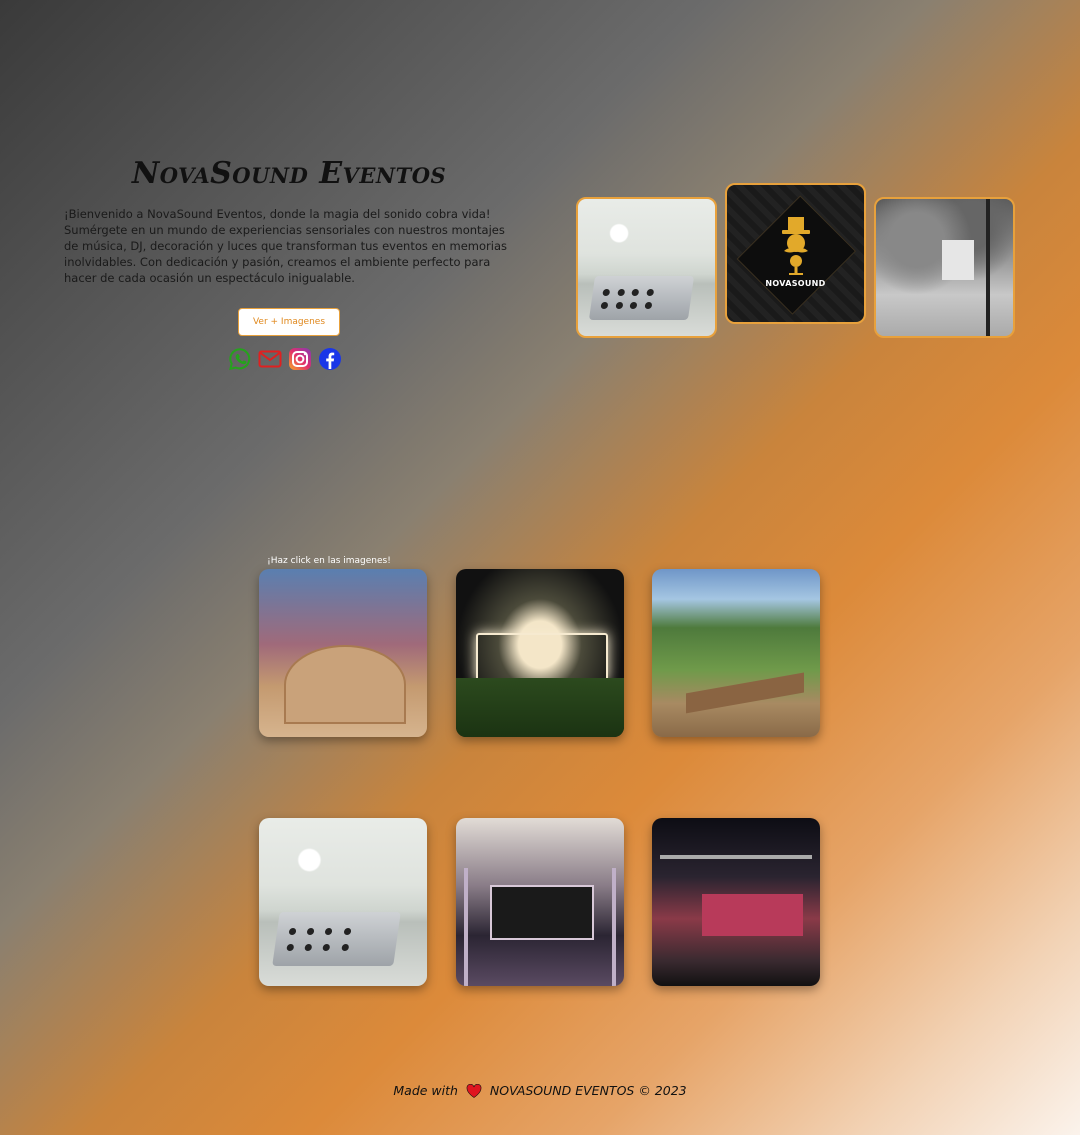 The width and height of the screenshot is (1080, 1135). Describe the element at coordinates (330, 359) in the screenshot. I see `facebook-icon` at that location.